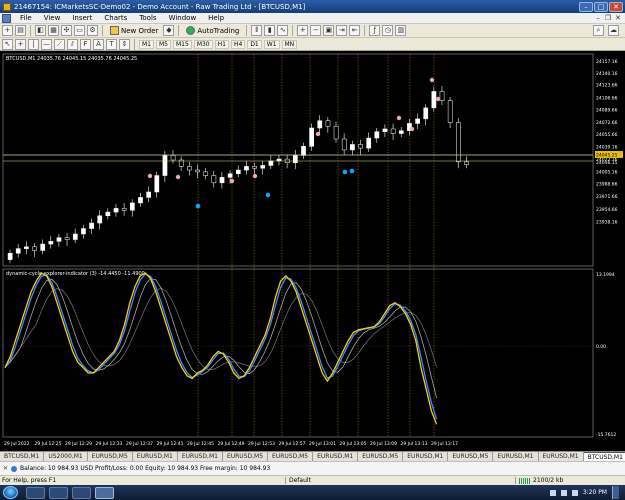  I want to click on profiles-icon: ▤, so click(20, 30).